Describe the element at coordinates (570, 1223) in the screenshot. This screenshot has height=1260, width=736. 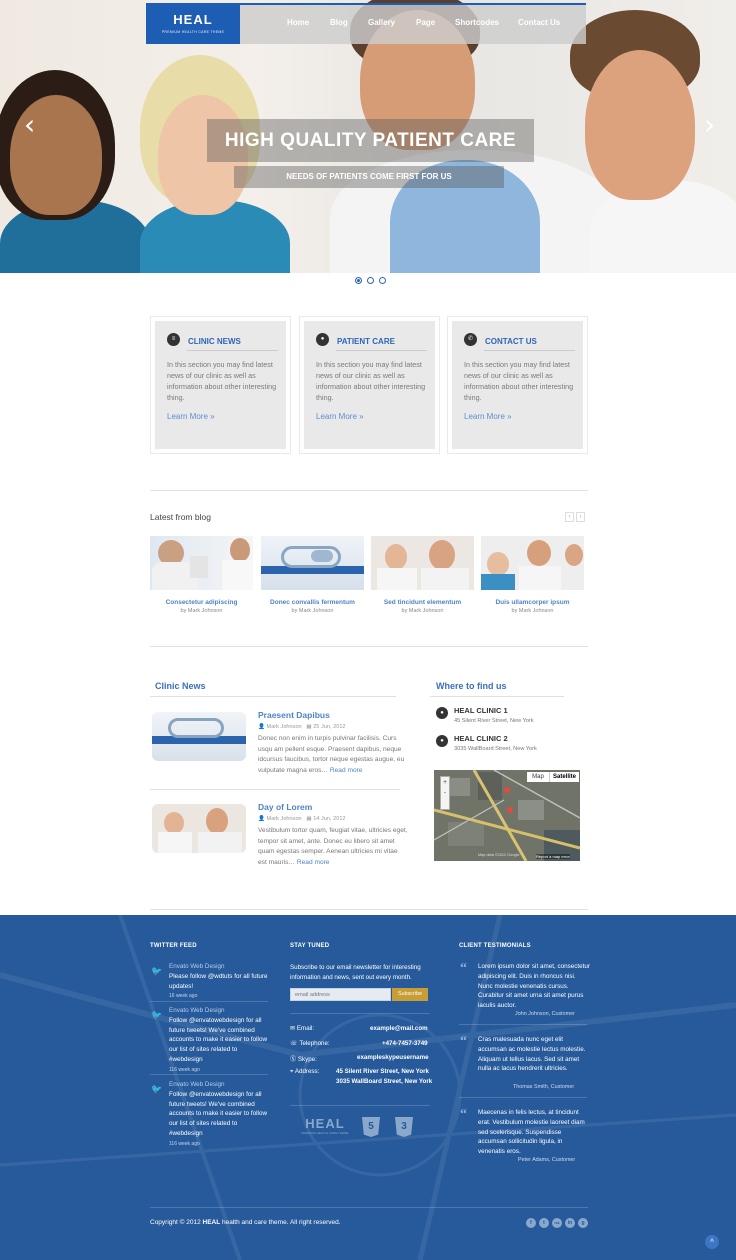
I see `linkedin-icon: in` at that location.